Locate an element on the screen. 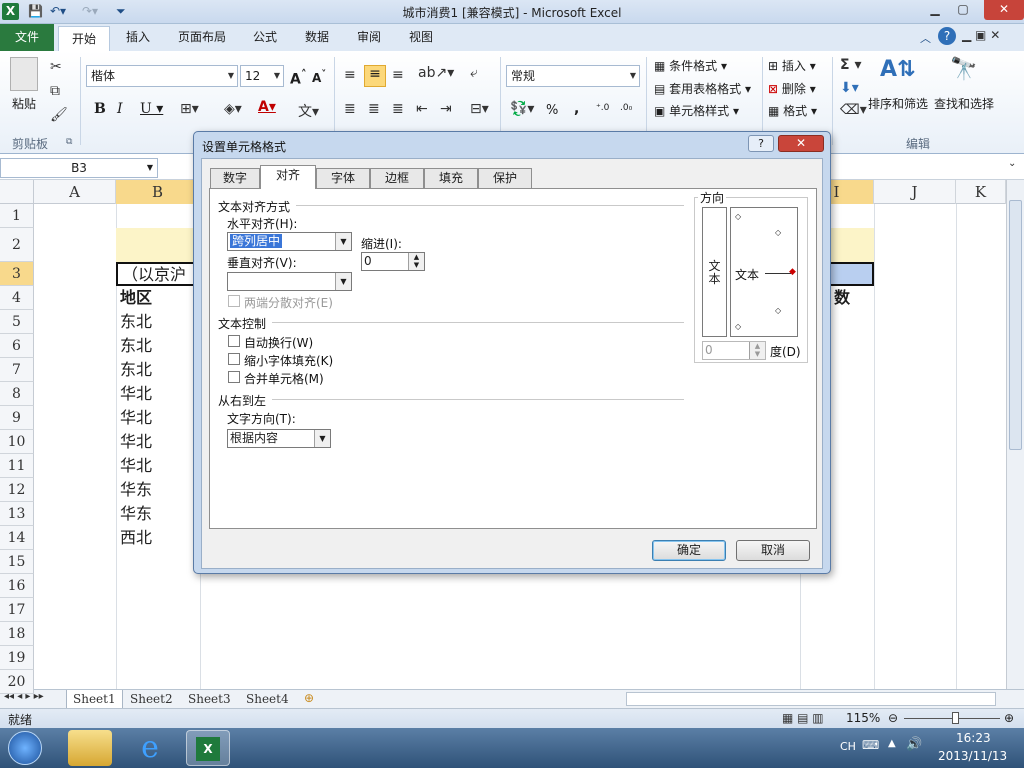 The height and width of the screenshot is (768, 1024). horizontal-align-select: 跨列居中 ▼ is located at coordinates (289, 241).